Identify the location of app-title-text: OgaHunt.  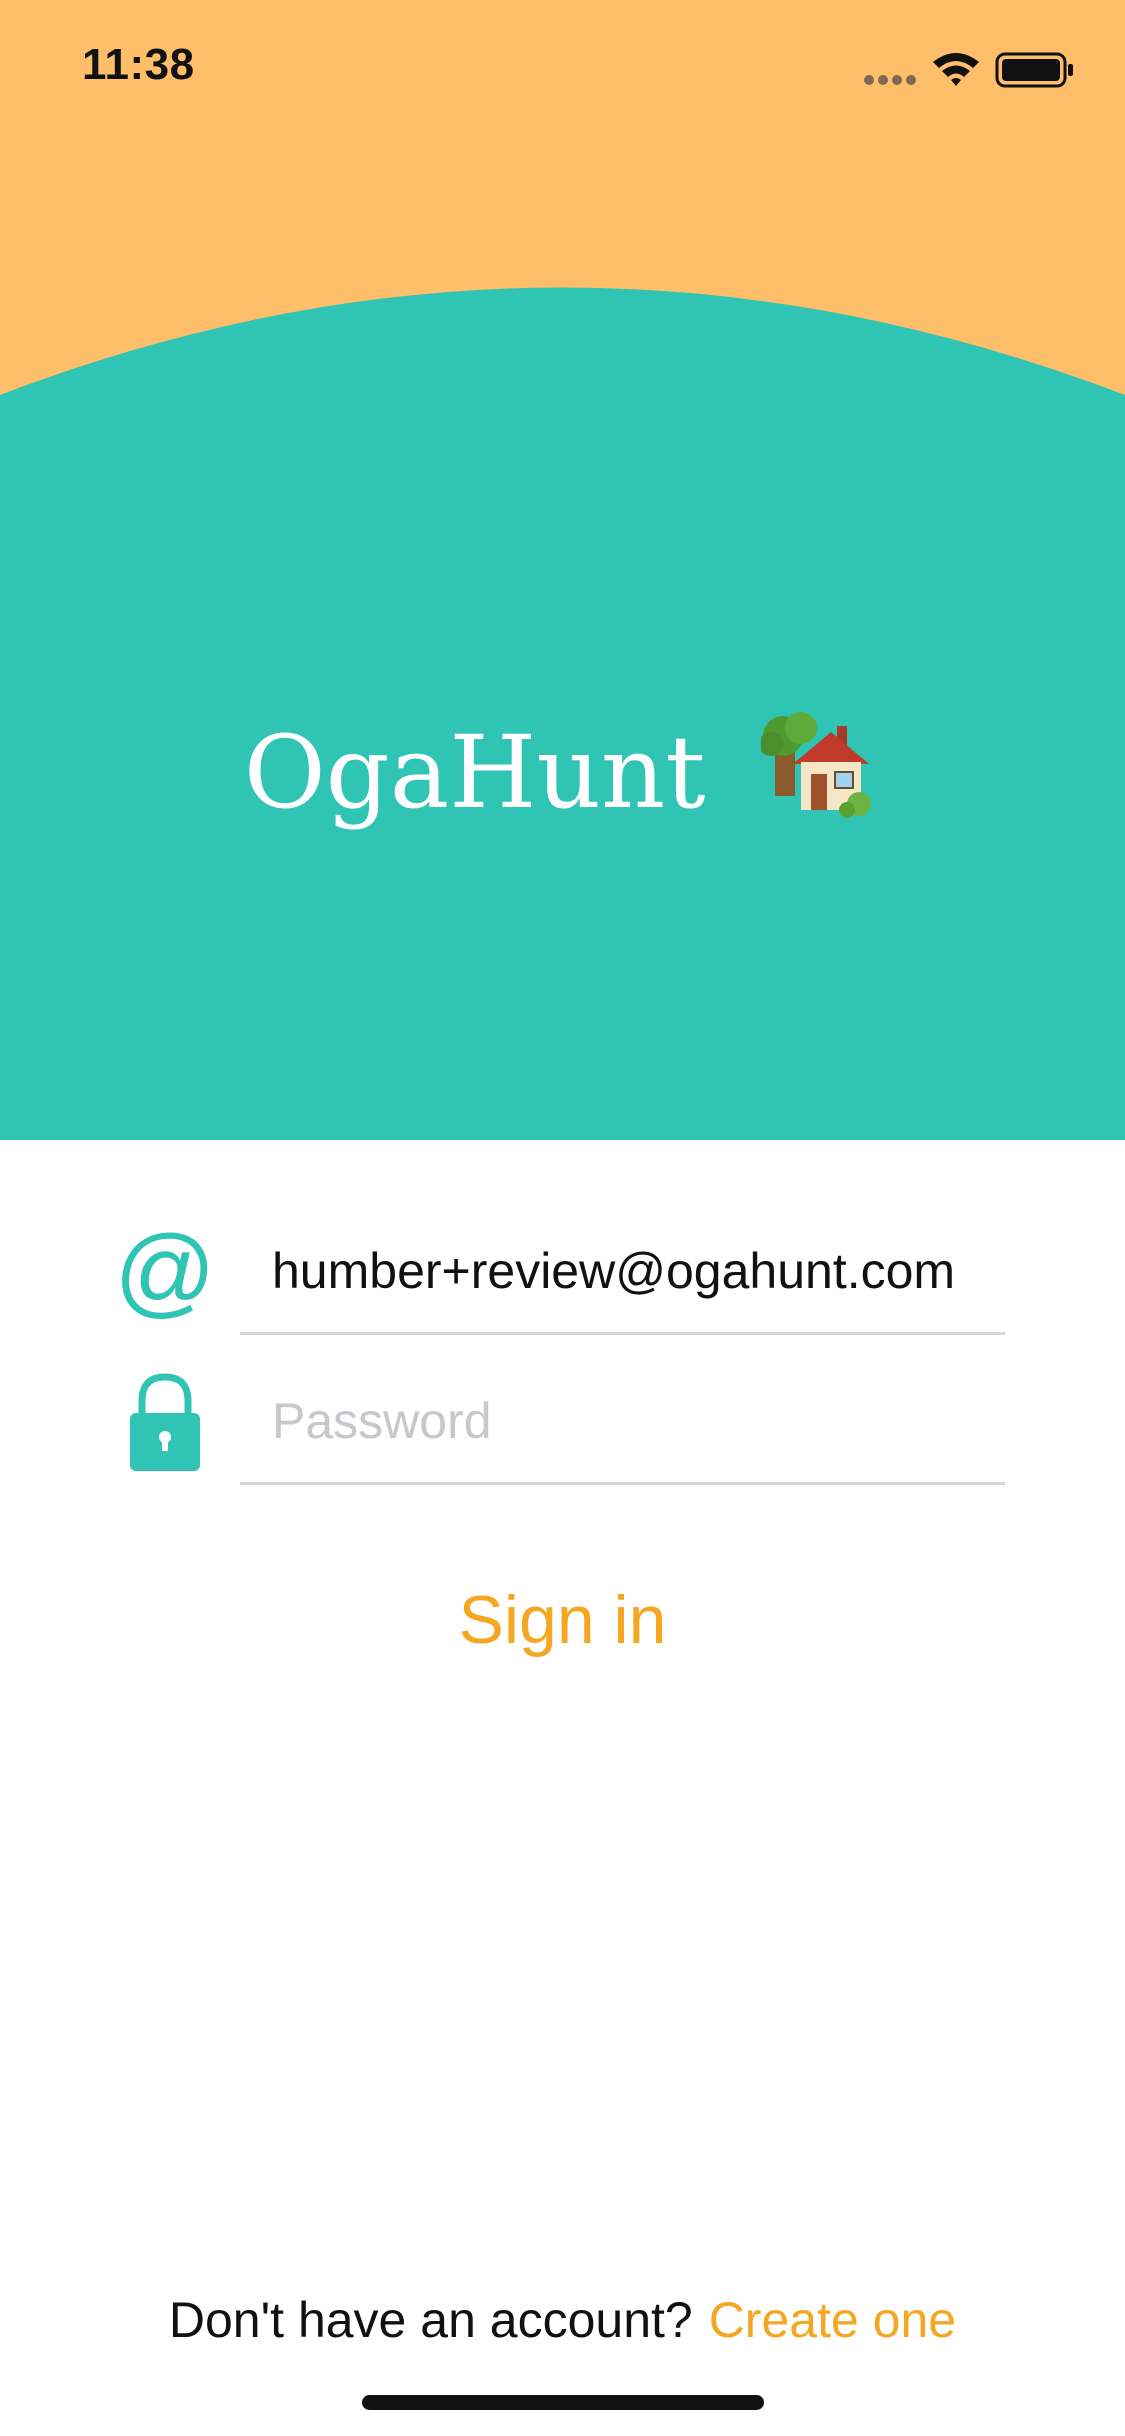
(474, 773).